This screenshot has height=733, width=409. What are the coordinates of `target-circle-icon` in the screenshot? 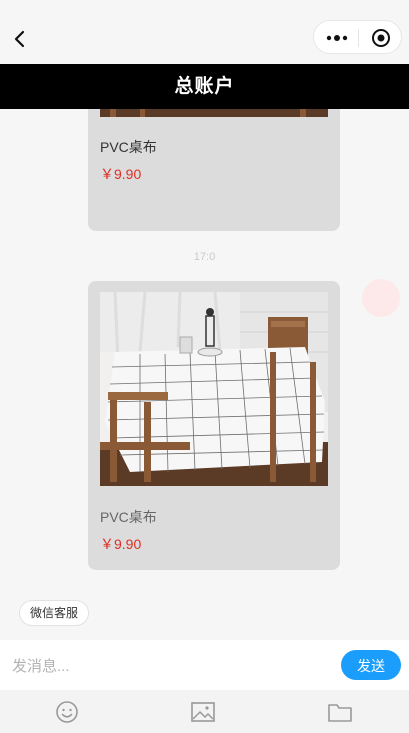 It's located at (381, 38).